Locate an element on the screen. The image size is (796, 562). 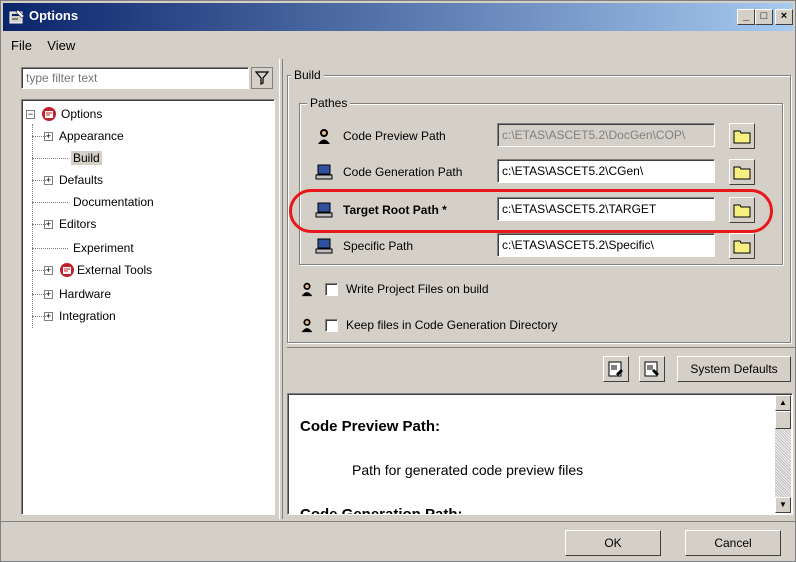
tree-item-label: Appearance is located at coordinates (91, 136).